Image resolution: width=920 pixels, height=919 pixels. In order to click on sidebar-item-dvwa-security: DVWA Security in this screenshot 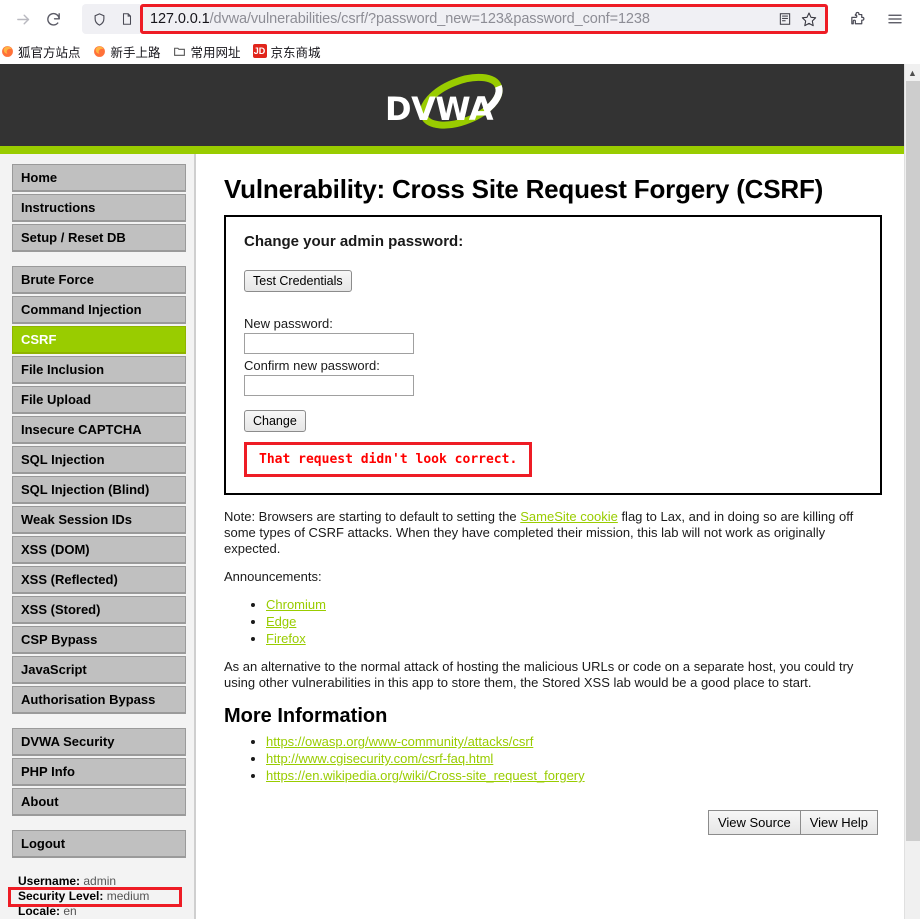, I will do `click(99, 742)`.